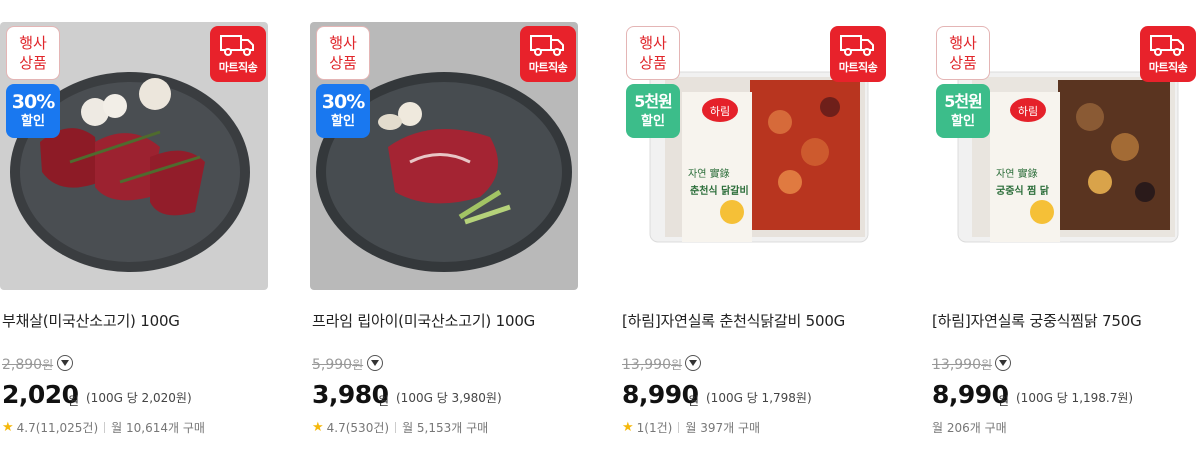 The height and width of the screenshot is (468, 1202). I want to click on product-meta: ★ 4.7(11,025건) 월 10,614개 구매, so click(103, 427).